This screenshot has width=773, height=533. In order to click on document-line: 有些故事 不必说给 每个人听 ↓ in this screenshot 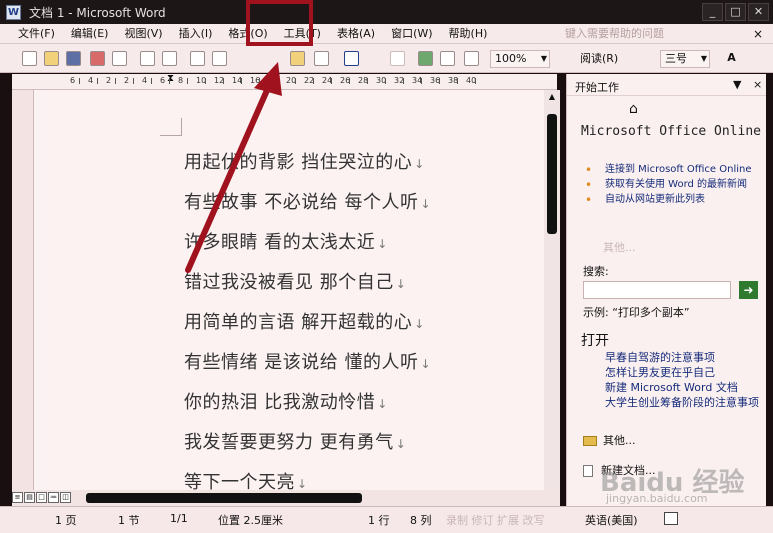, I will do `click(307, 201)`.